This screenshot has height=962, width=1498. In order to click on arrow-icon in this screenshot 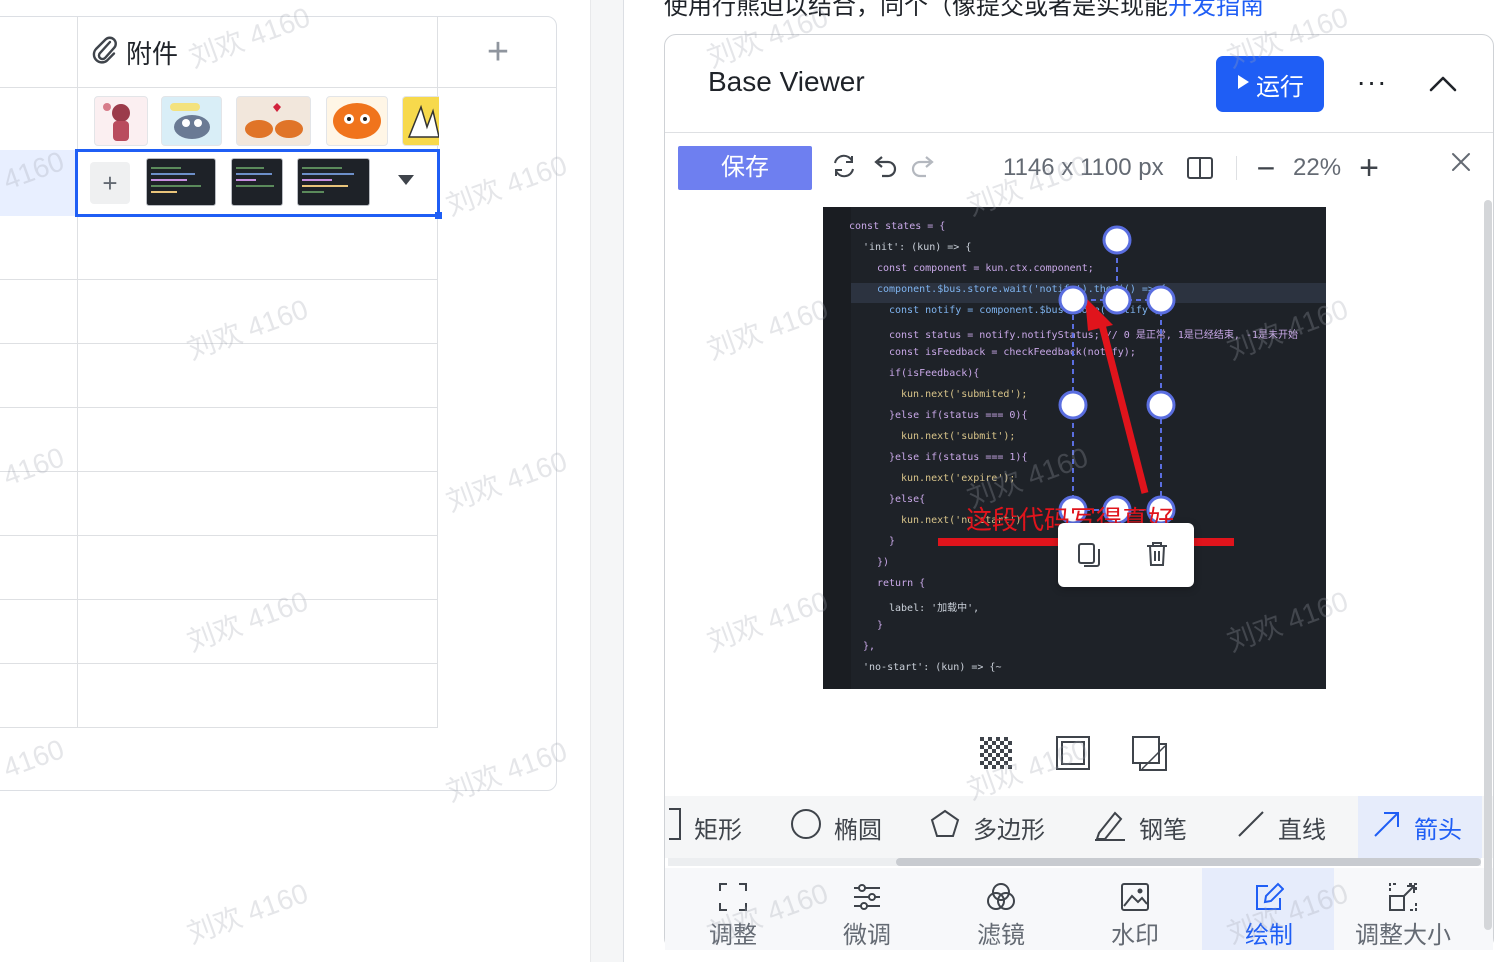, I will do `click(1387, 827)`.